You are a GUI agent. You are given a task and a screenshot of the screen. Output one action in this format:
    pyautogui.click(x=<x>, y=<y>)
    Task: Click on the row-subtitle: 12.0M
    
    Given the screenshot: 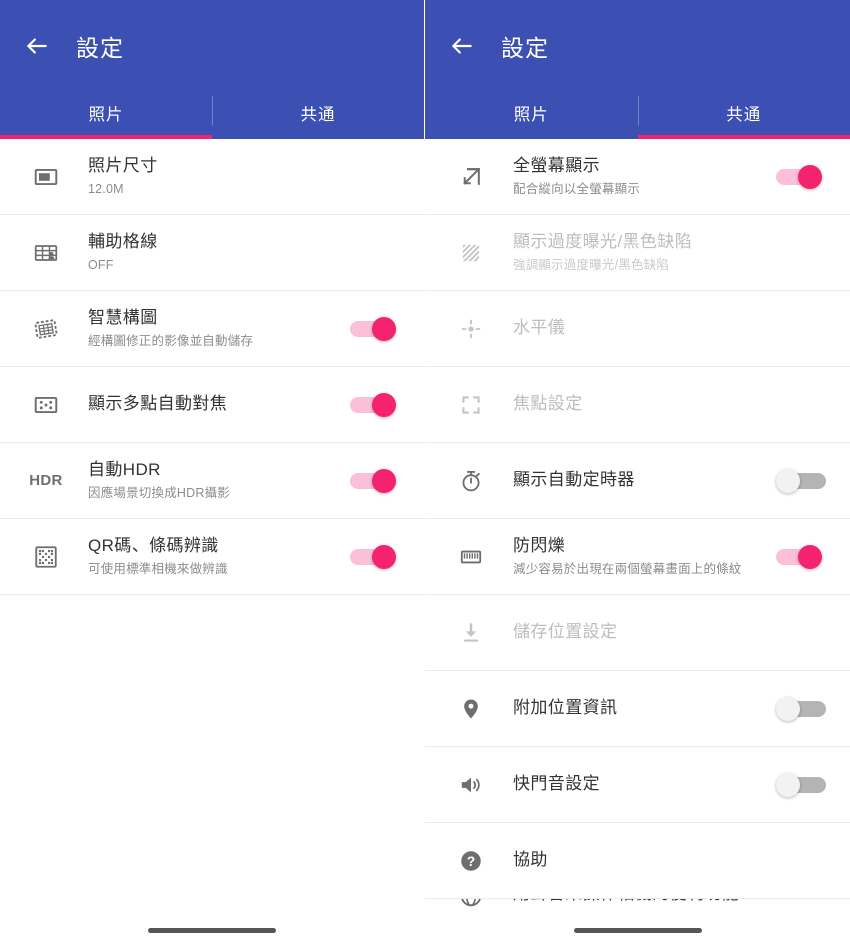 What is the action you would take?
    pyautogui.click(x=106, y=189)
    